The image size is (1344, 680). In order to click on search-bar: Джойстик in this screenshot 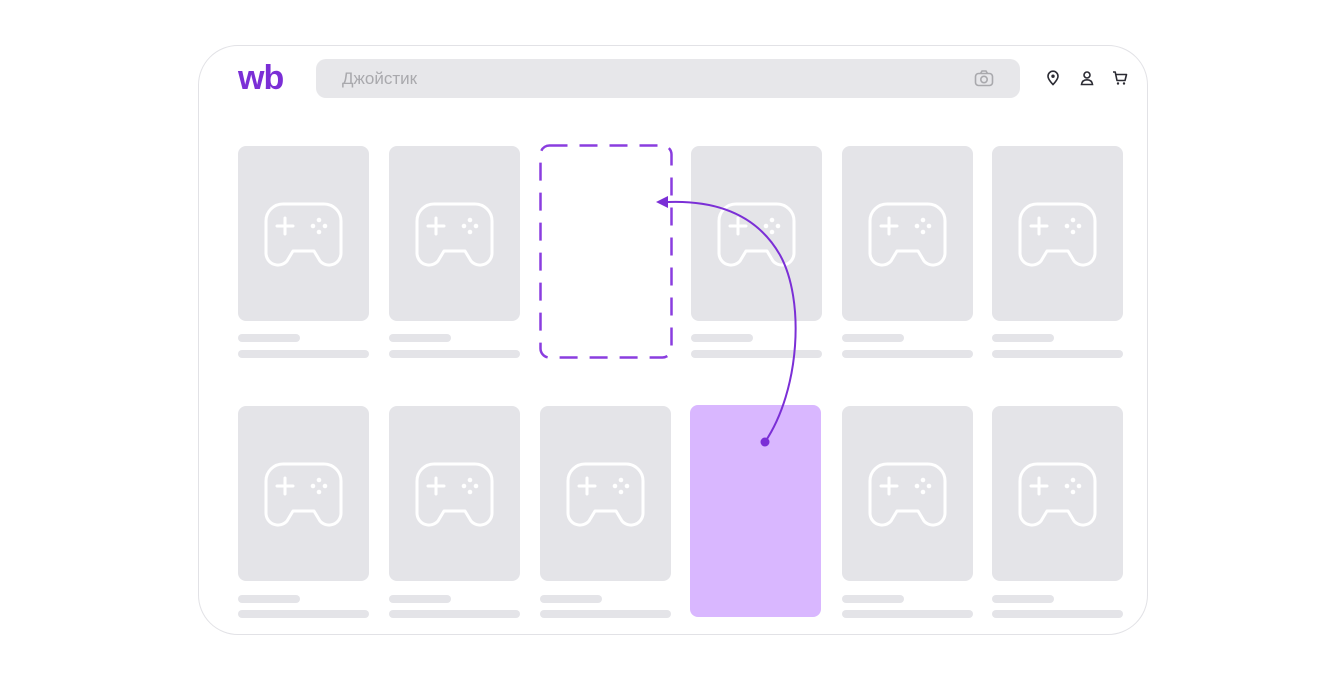, I will do `click(668, 78)`.